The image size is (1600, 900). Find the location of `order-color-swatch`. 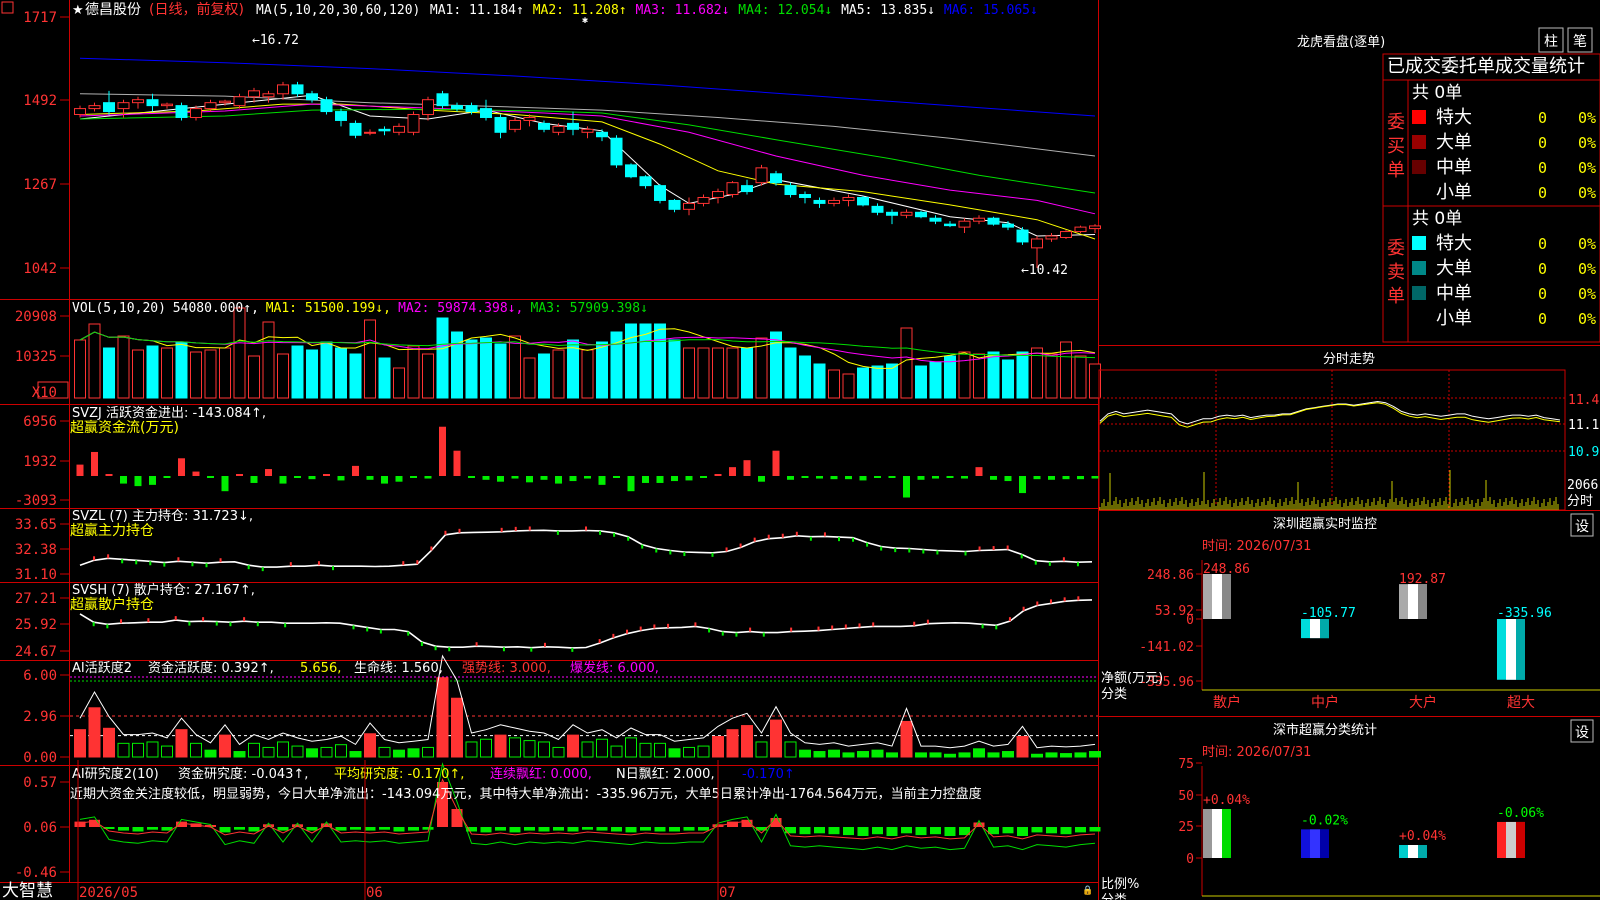

order-color-swatch is located at coordinates (1419, 243).